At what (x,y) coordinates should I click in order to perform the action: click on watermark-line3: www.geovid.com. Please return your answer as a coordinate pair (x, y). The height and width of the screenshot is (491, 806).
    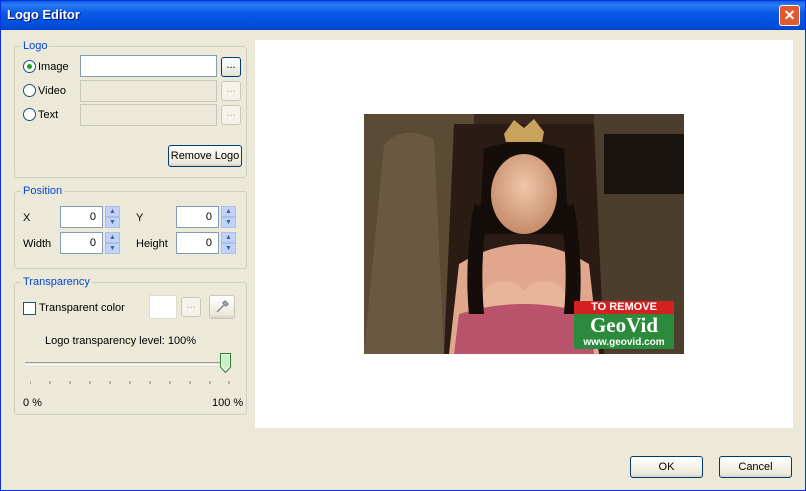
    Looking at the image, I should click on (624, 342).